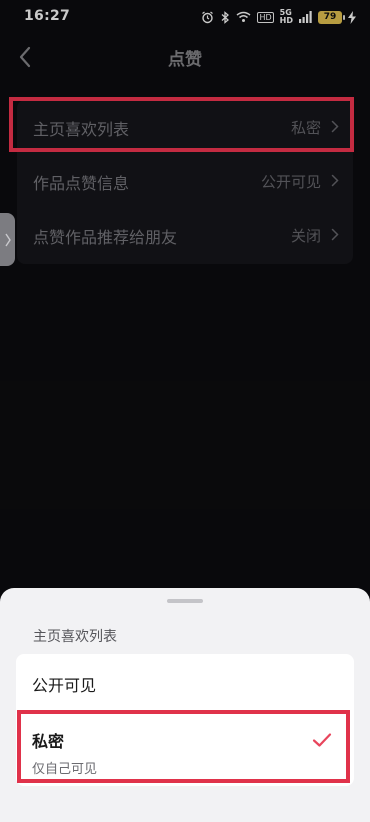  Describe the element at coordinates (65, 769) in the screenshot. I see `option-private-description: 仅自己可见` at that location.